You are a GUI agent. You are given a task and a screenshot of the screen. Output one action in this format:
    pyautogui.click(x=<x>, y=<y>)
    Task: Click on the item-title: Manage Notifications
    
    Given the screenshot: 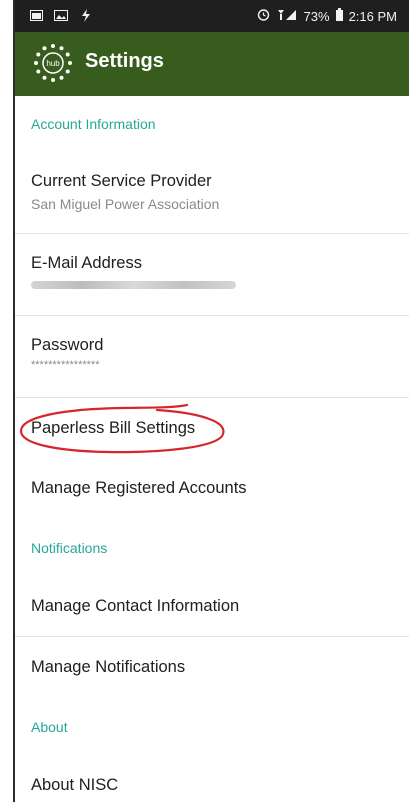 What is the action you would take?
    pyautogui.click(x=108, y=667)
    